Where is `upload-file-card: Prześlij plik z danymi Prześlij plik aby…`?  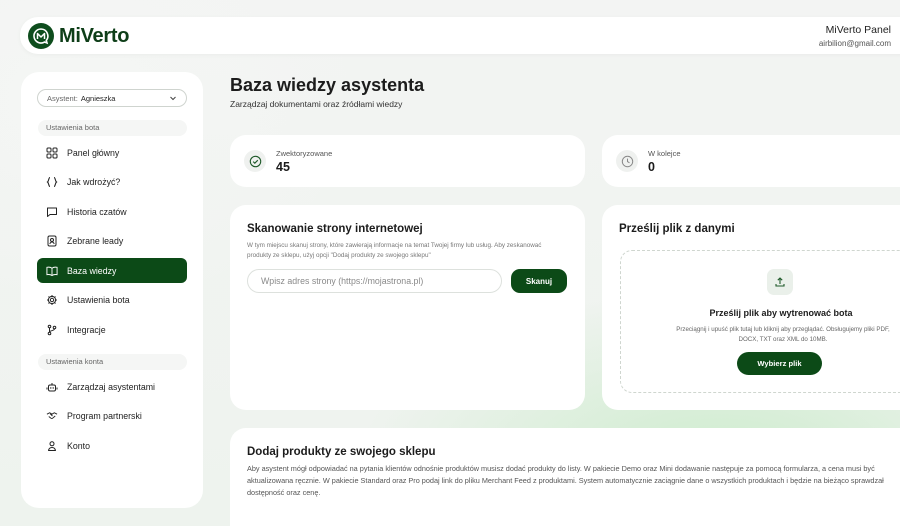
upload-file-card: Prześlij plik z danymi Prześlij plik aby… is located at coordinates (751, 307).